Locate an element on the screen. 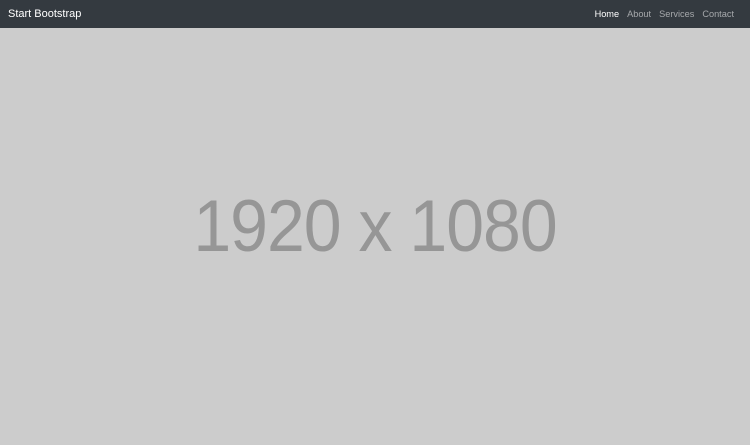 The height and width of the screenshot is (445, 750). placeholder-dimensions-text: 1920 x 1080 is located at coordinates (375, 225).